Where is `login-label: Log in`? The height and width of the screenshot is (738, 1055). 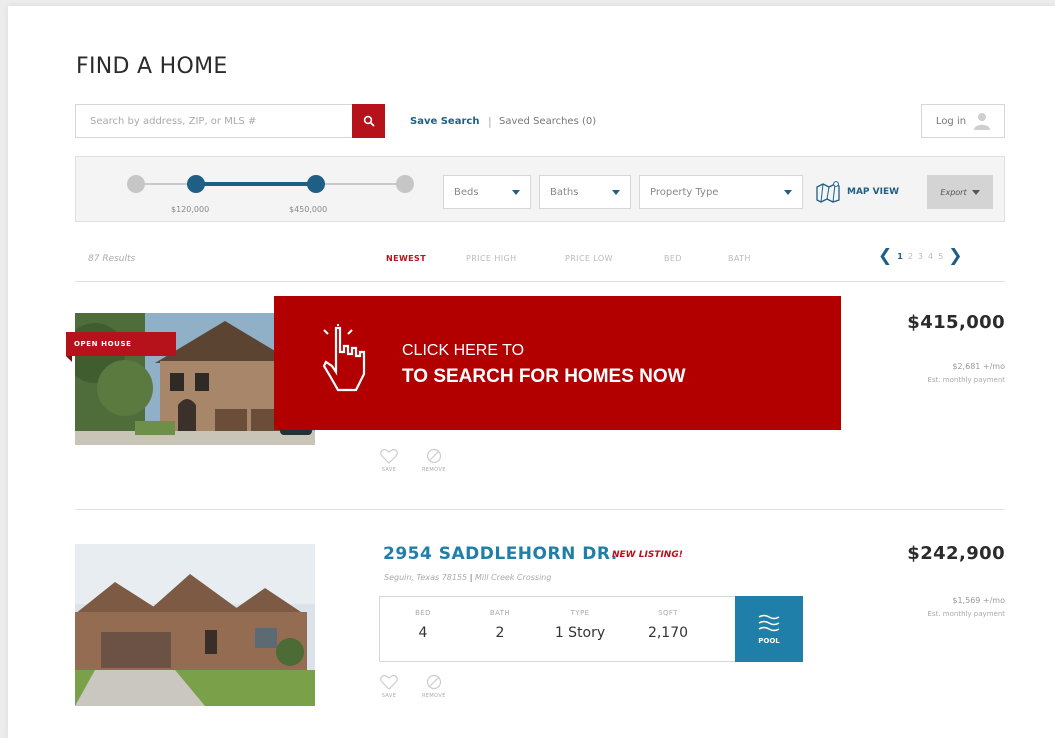
login-label: Log in is located at coordinates (951, 121).